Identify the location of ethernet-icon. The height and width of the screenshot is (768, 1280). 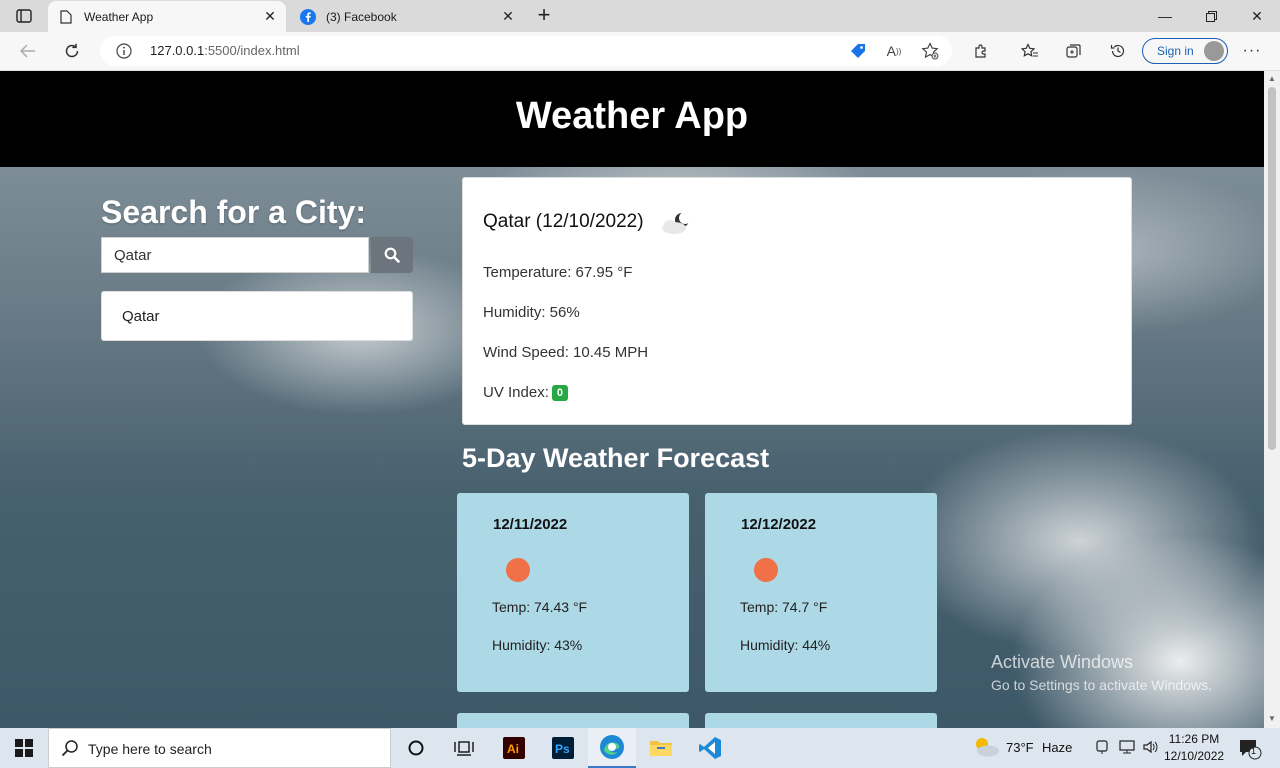
(1127, 748).